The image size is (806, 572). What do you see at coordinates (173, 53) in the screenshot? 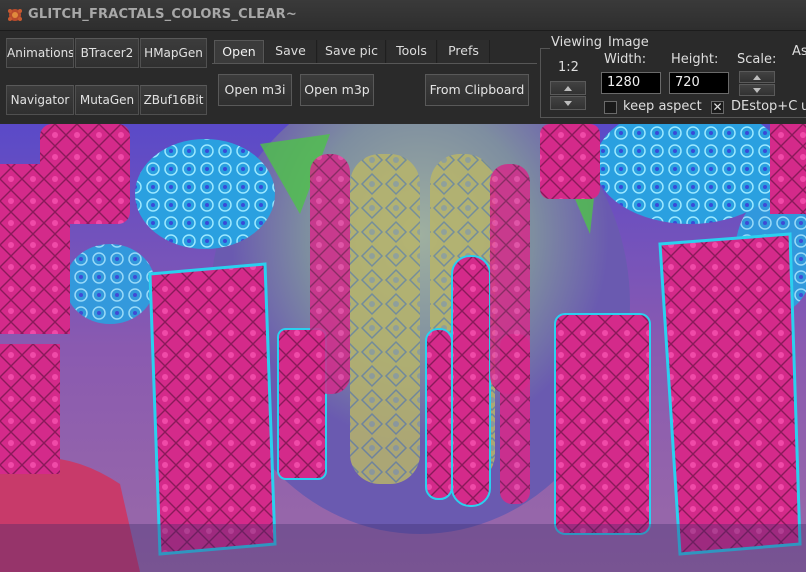
I see `hmapgen-button: HMapGen` at bounding box center [173, 53].